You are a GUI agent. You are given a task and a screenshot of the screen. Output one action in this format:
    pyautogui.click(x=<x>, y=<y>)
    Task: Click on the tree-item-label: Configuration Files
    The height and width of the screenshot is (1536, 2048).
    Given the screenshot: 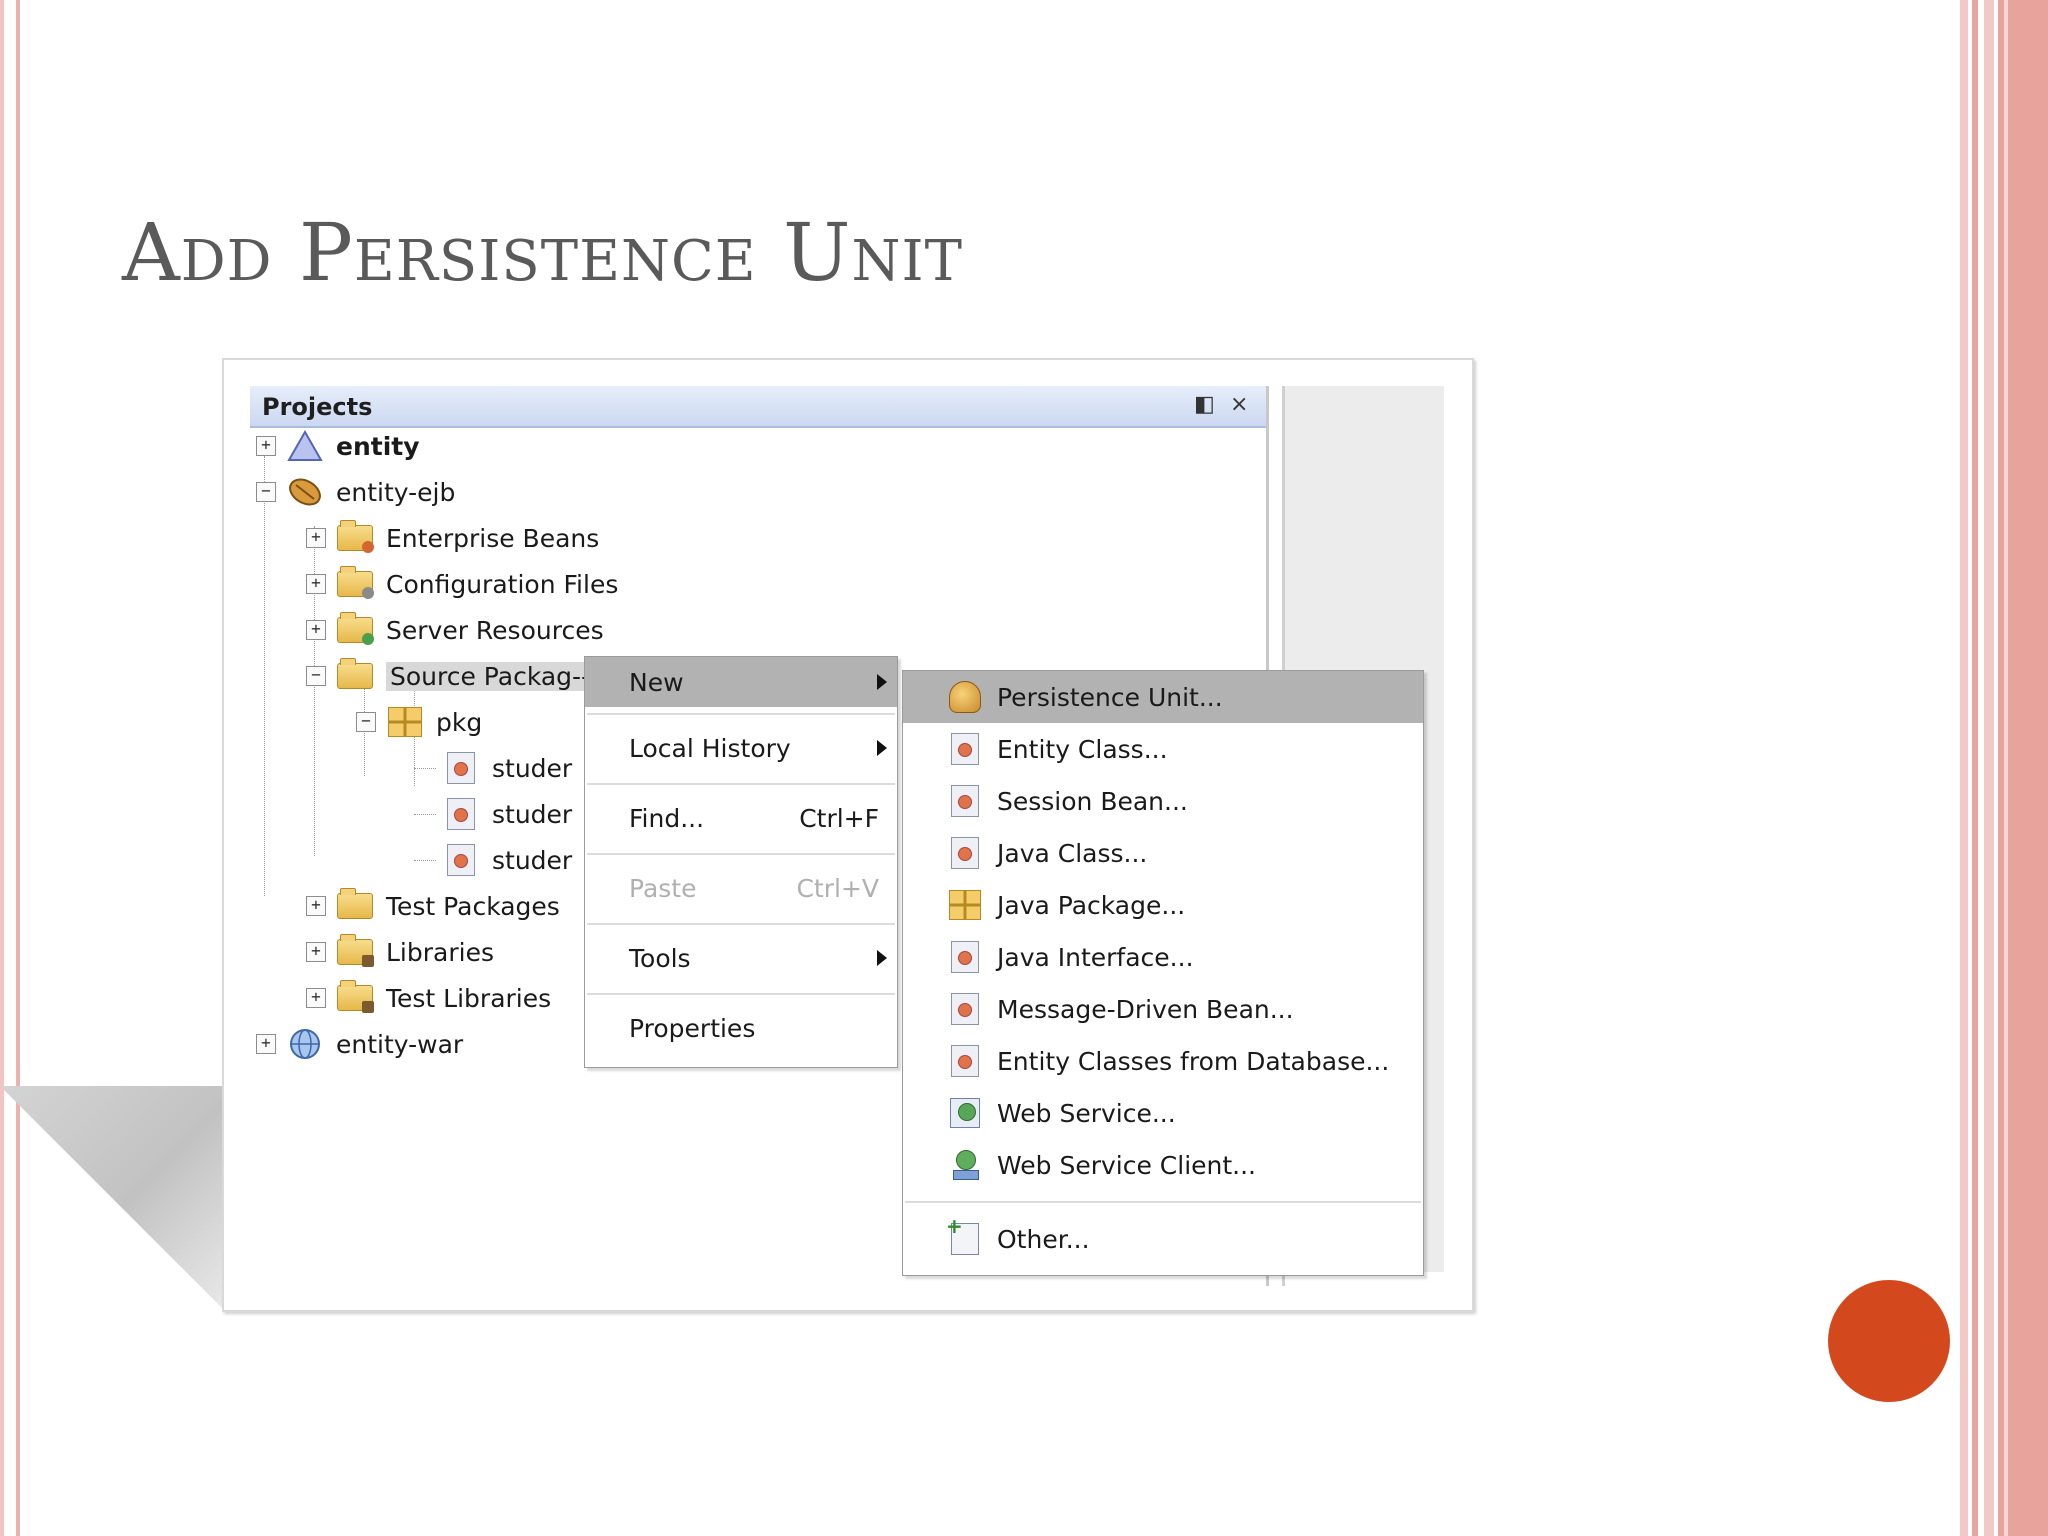 What is the action you would take?
    pyautogui.click(x=502, y=584)
    